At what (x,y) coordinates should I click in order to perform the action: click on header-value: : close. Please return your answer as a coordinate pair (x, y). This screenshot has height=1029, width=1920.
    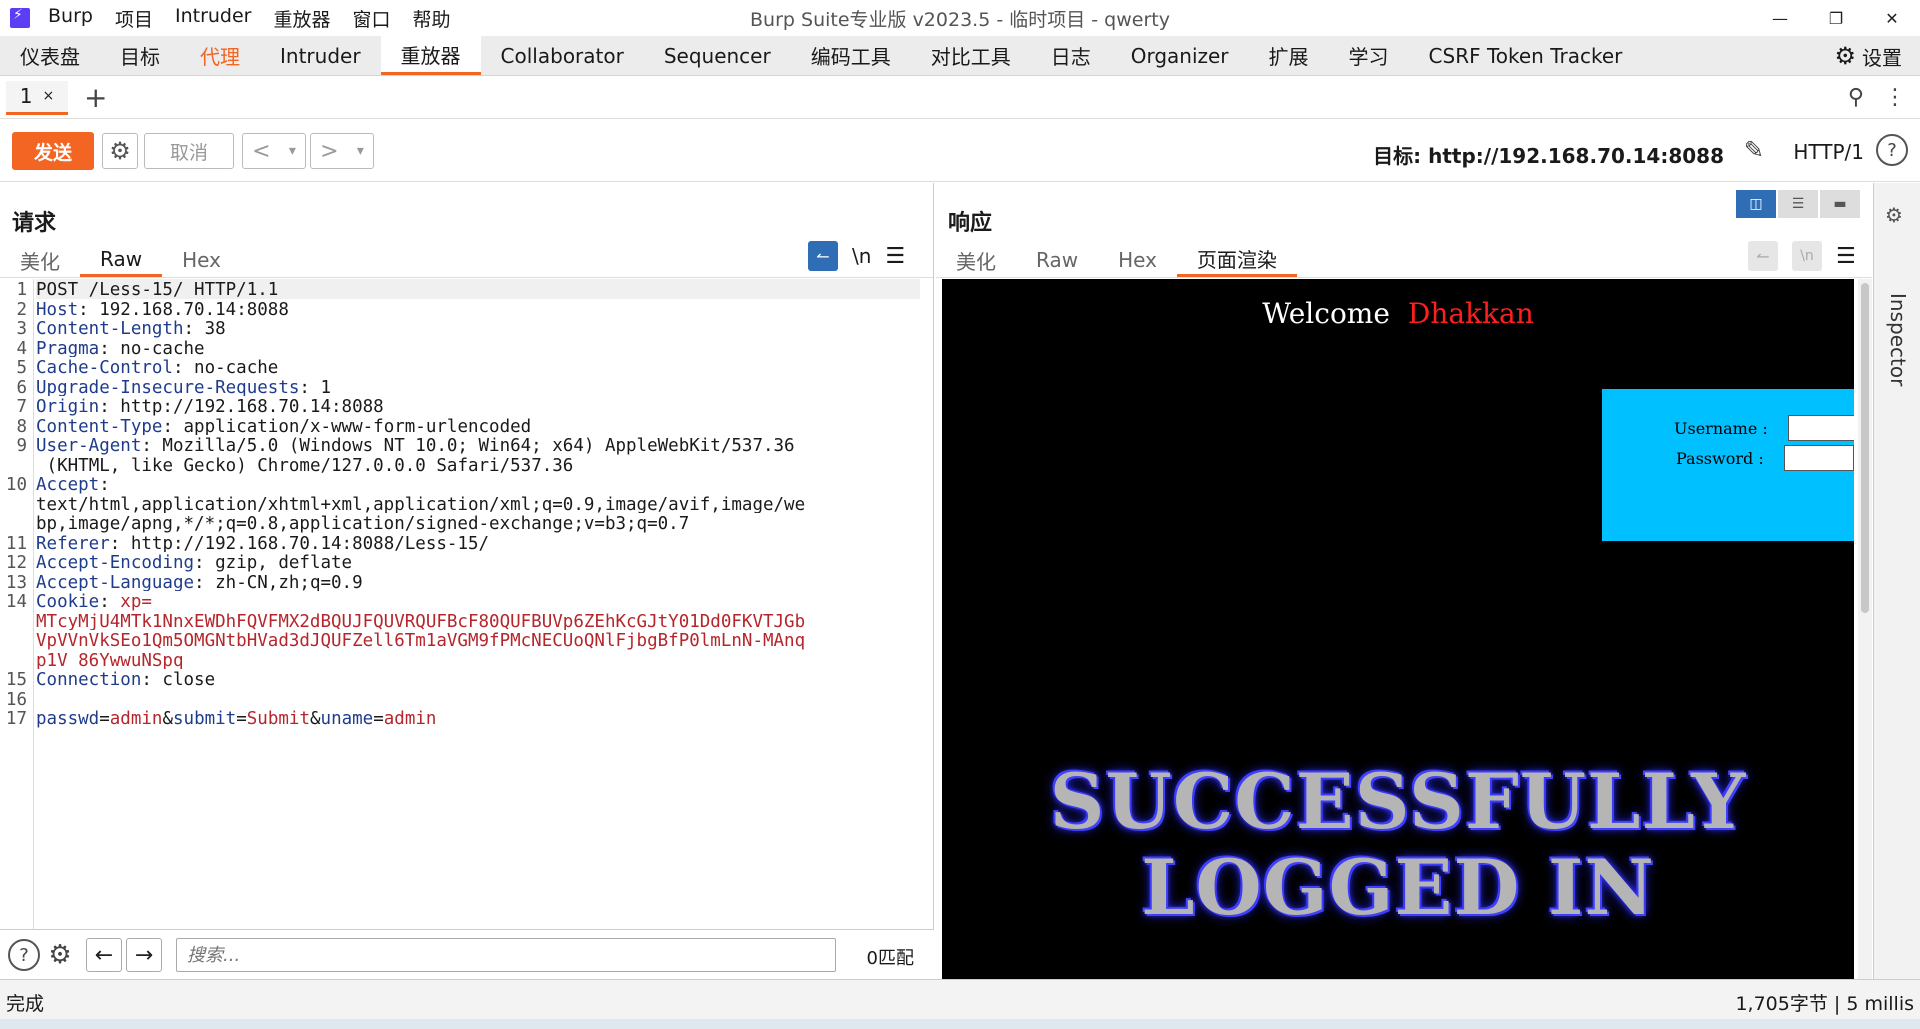
    Looking at the image, I should click on (178, 679).